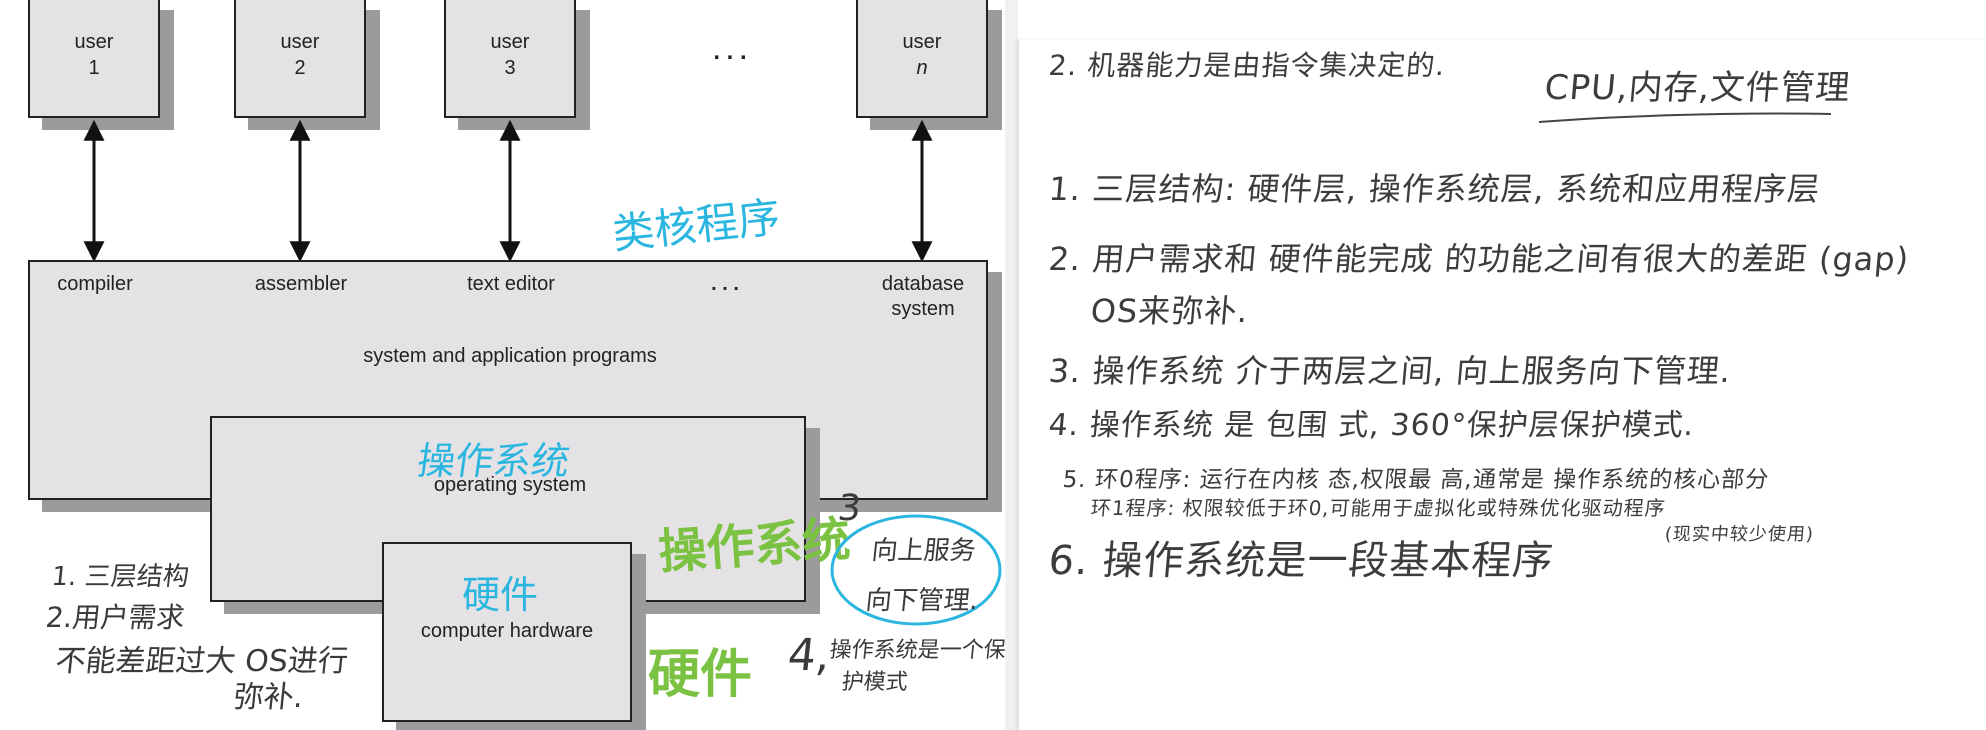 This screenshot has height=730, width=1986. Describe the element at coordinates (1416, 480) in the screenshot. I see `note-item-5: 5. 环0程序: 运行在内核 态,权限最 高,通常是 操作系统的核心部分` at that location.